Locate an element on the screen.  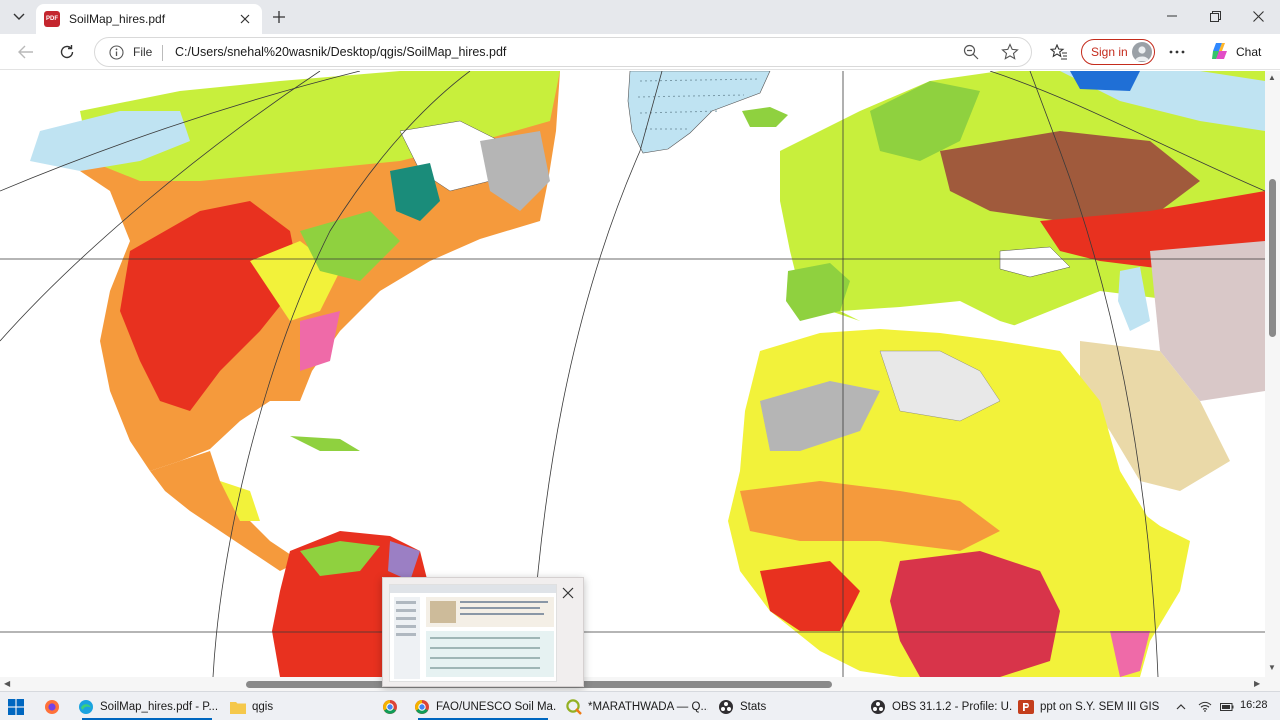
scroll-up-arrow-icon: ▲ is located at coordinates (1272, 77).